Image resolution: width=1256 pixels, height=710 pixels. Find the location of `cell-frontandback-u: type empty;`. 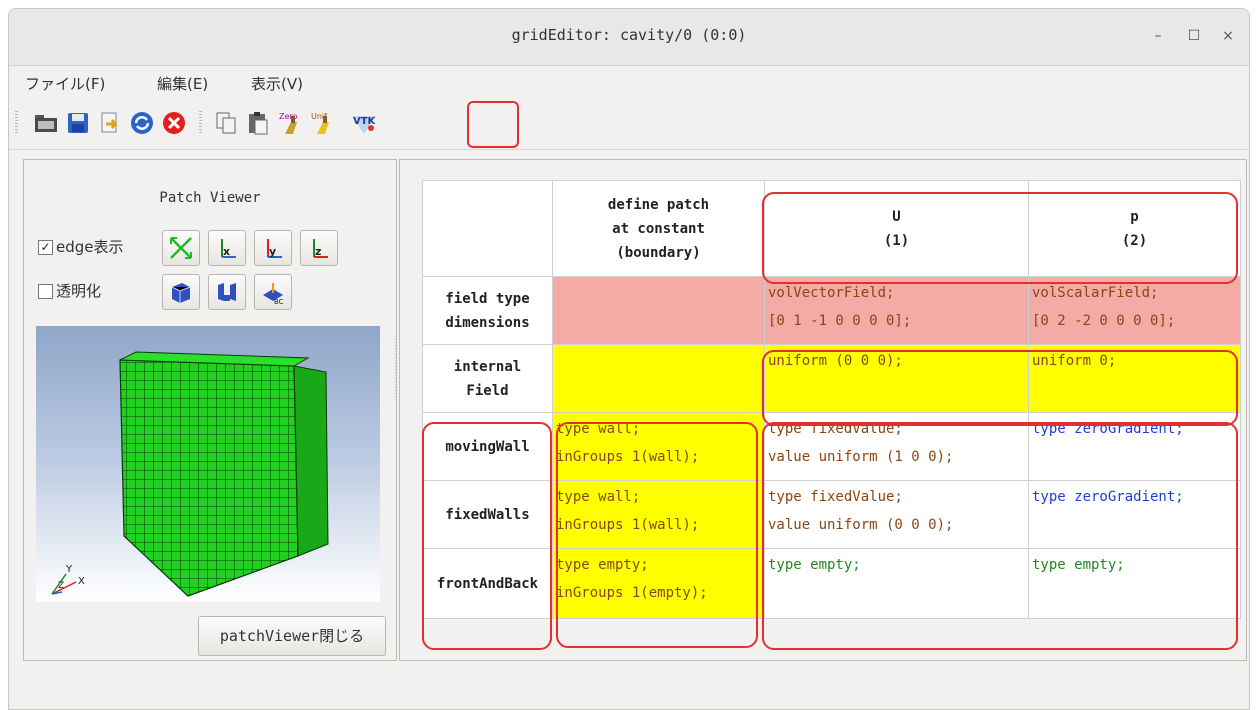

cell-frontandback-u: type empty; is located at coordinates (896, 583).